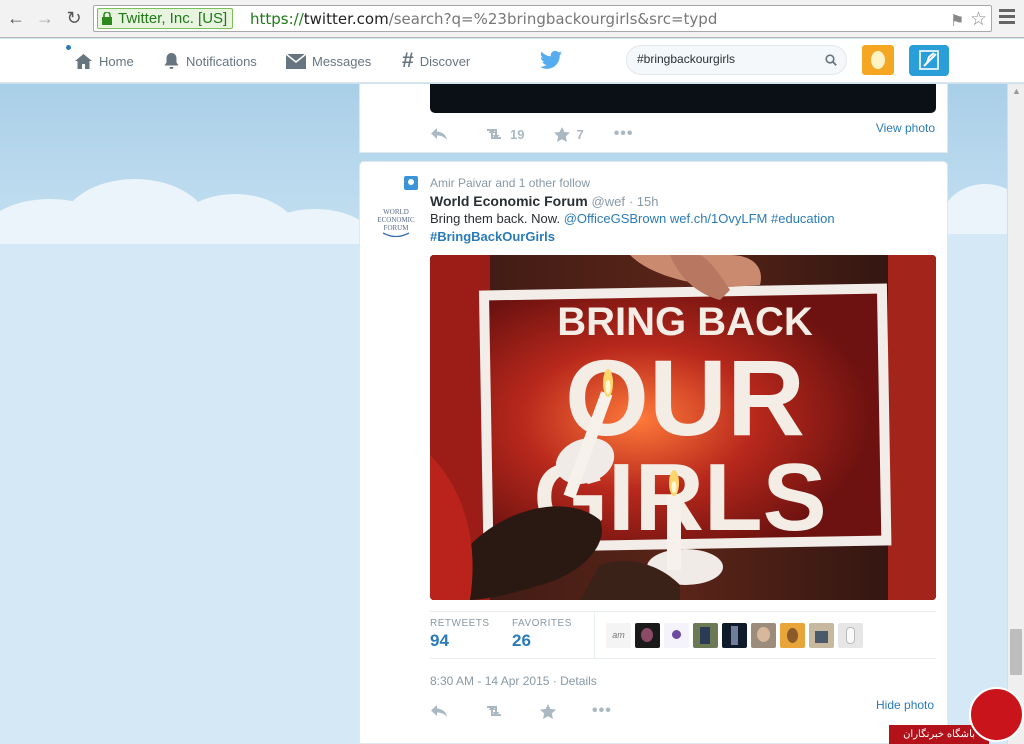 The width and height of the screenshot is (1024, 744). I want to click on forward-arrow-icon: →, so click(45, 18).